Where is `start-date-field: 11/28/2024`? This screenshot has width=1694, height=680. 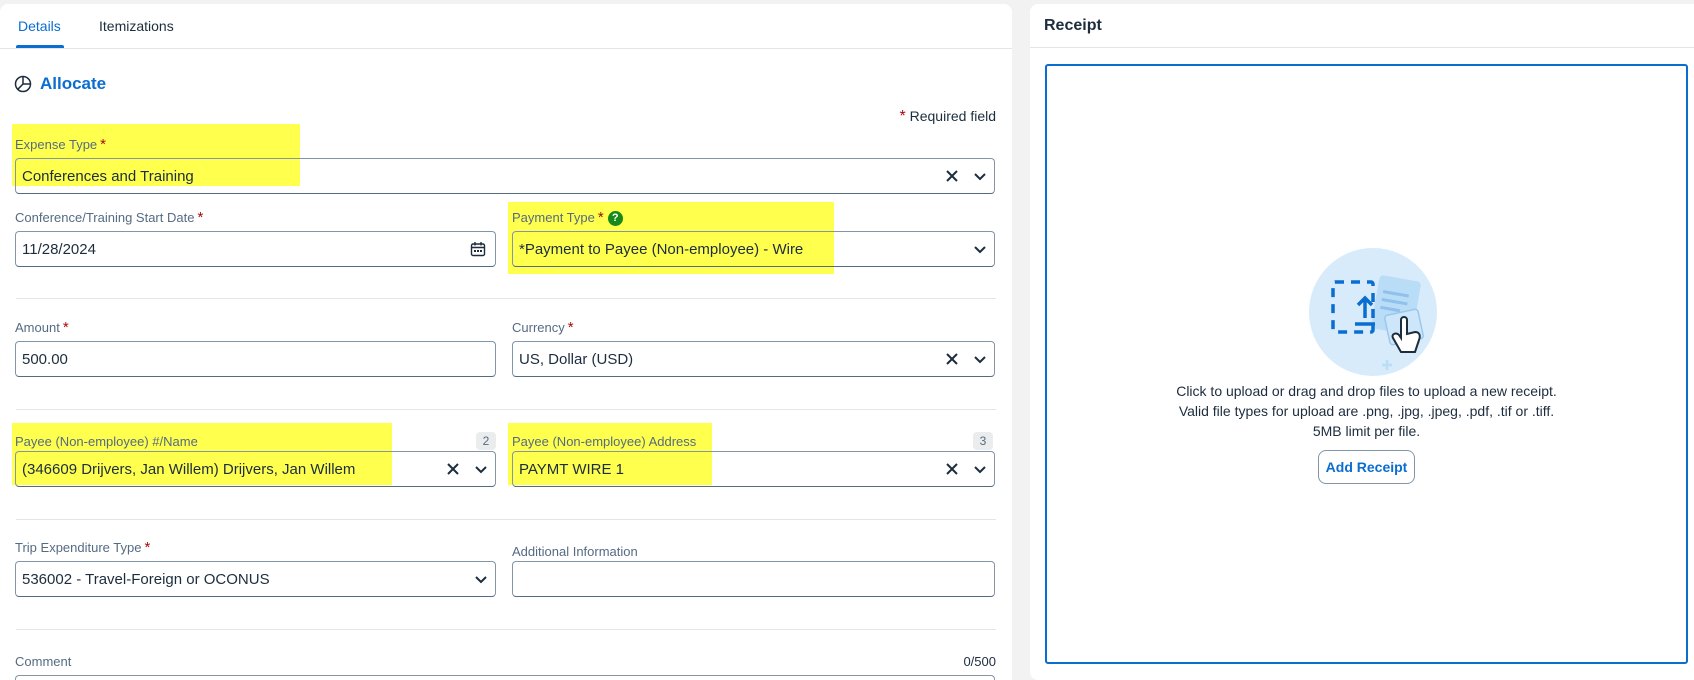 start-date-field: 11/28/2024 is located at coordinates (255, 249).